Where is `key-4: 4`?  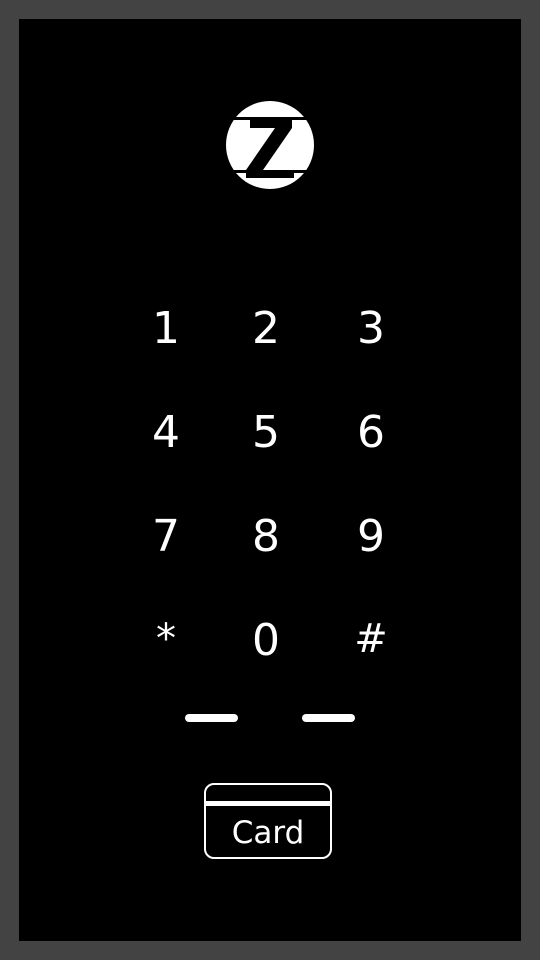 key-4: 4 is located at coordinates (166, 433).